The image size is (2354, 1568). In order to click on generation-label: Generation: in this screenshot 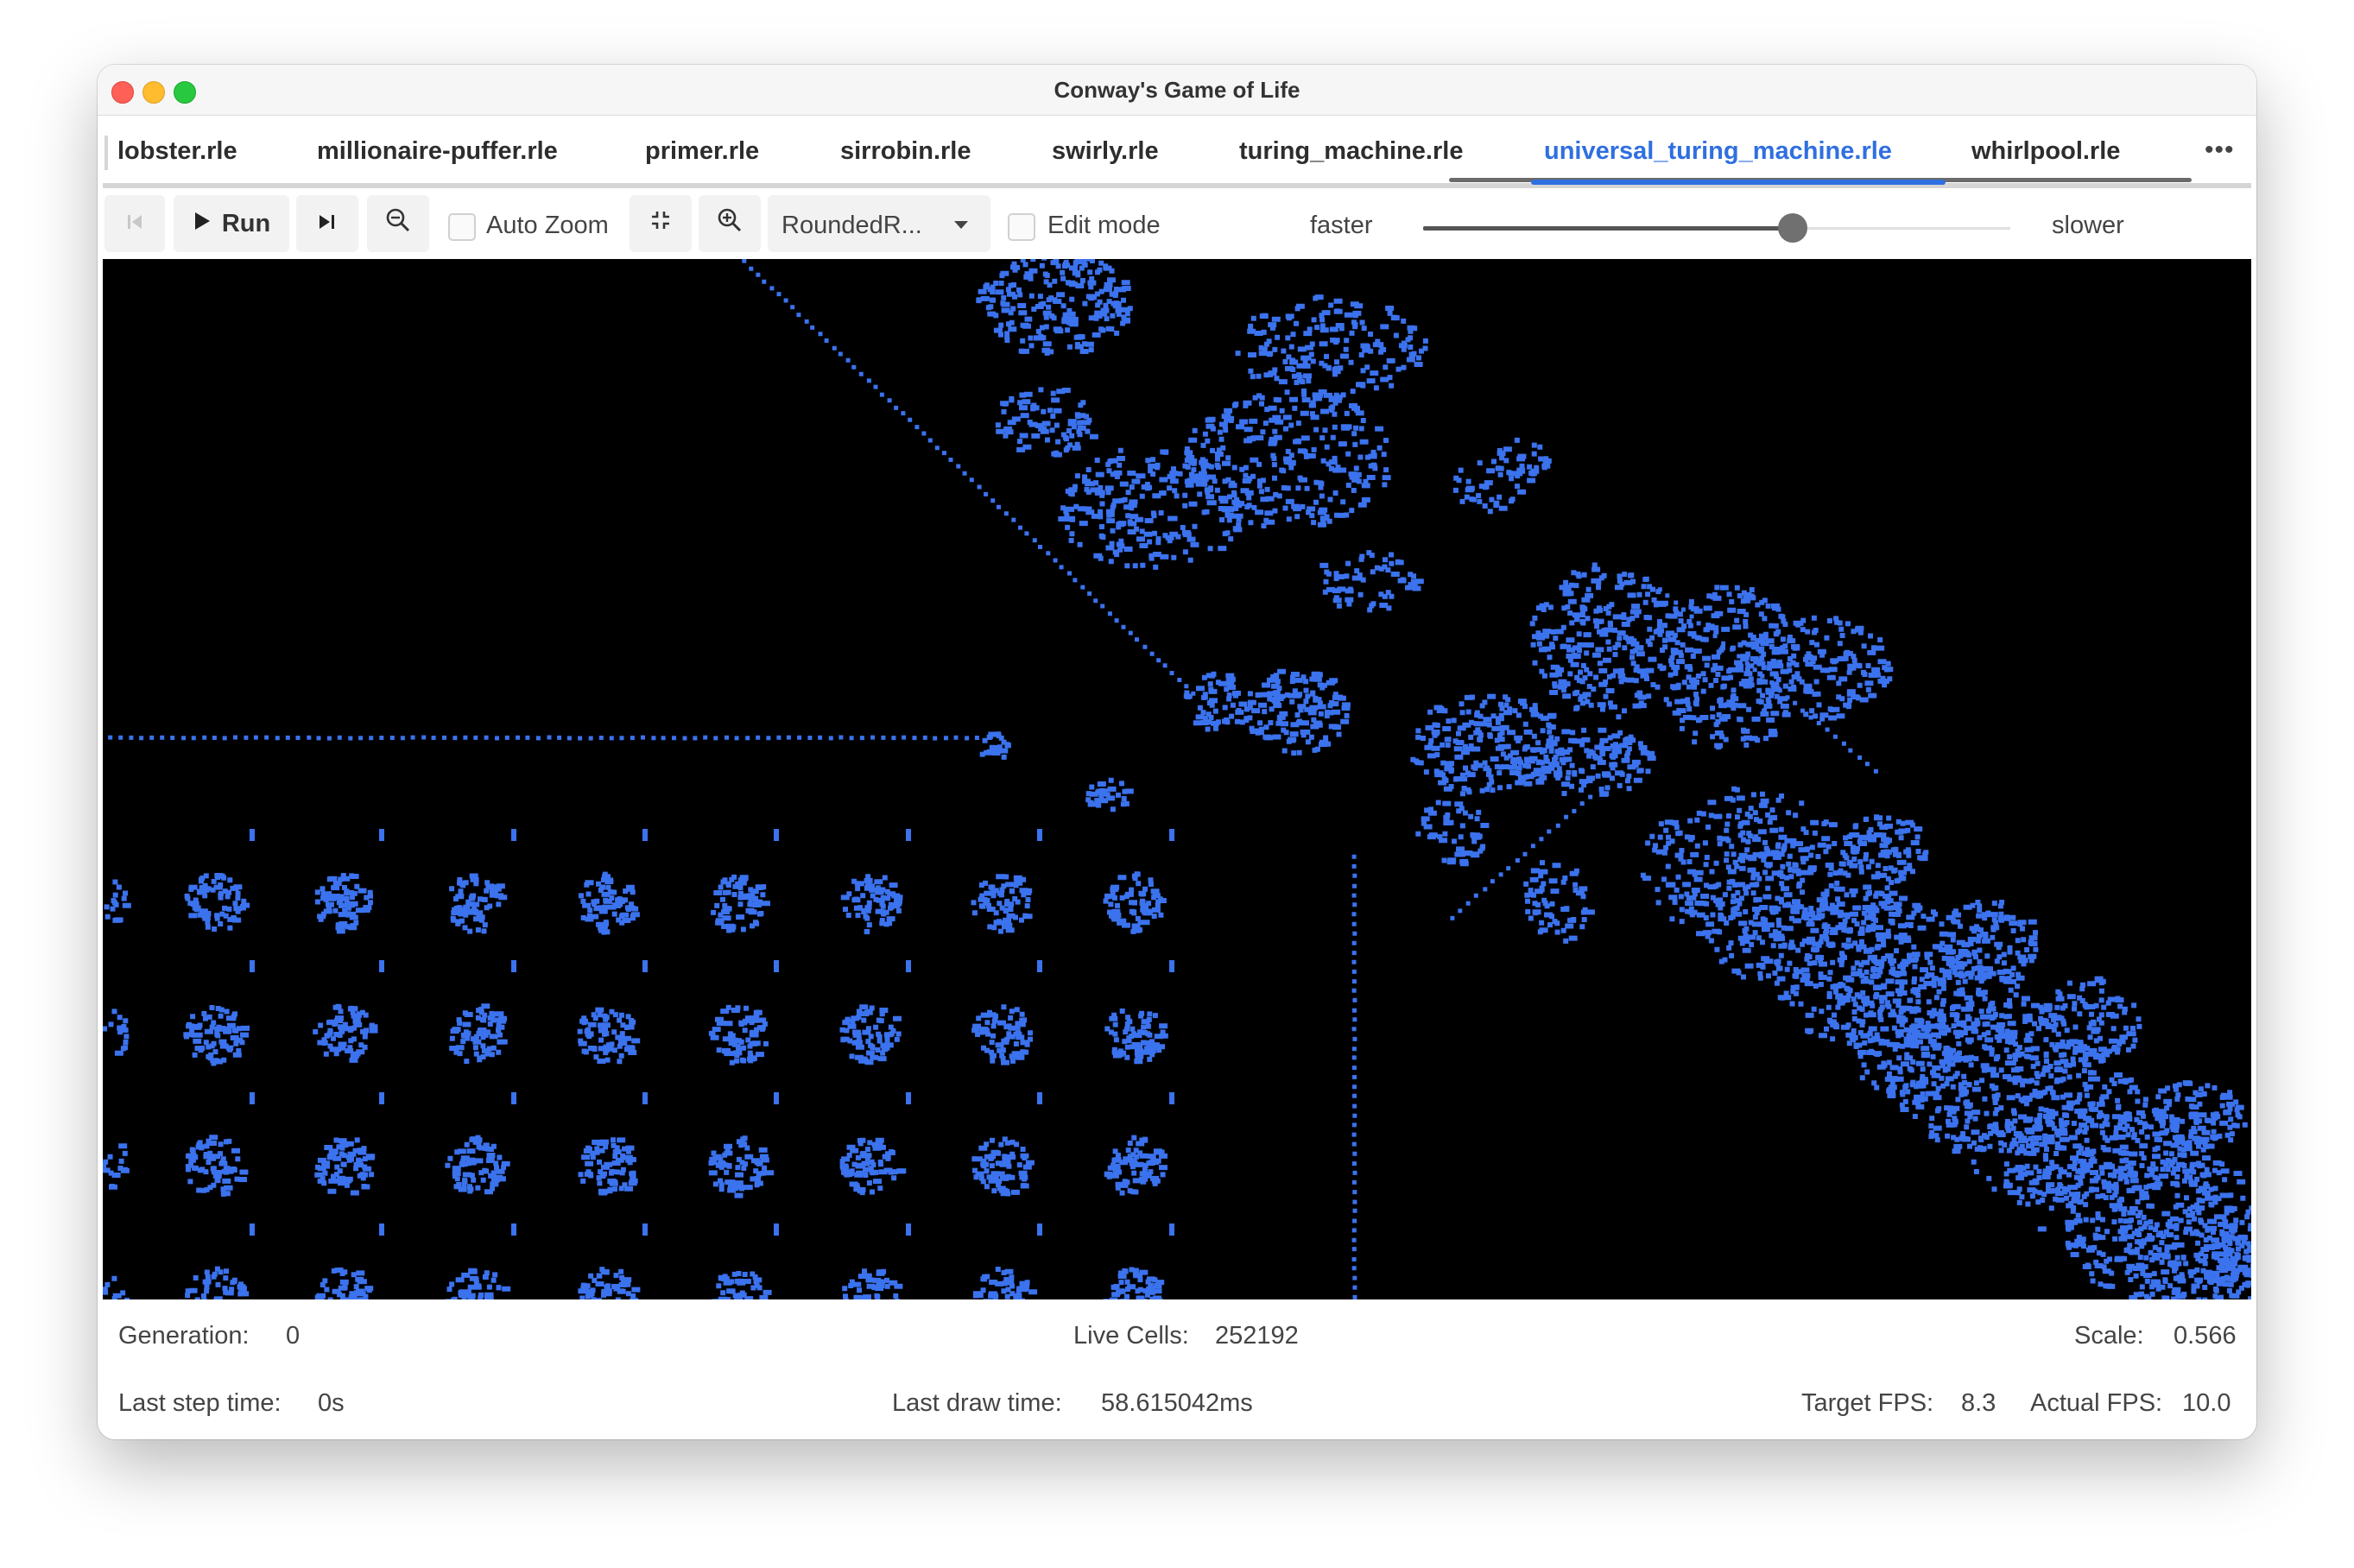, I will do `click(184, 1336)`.